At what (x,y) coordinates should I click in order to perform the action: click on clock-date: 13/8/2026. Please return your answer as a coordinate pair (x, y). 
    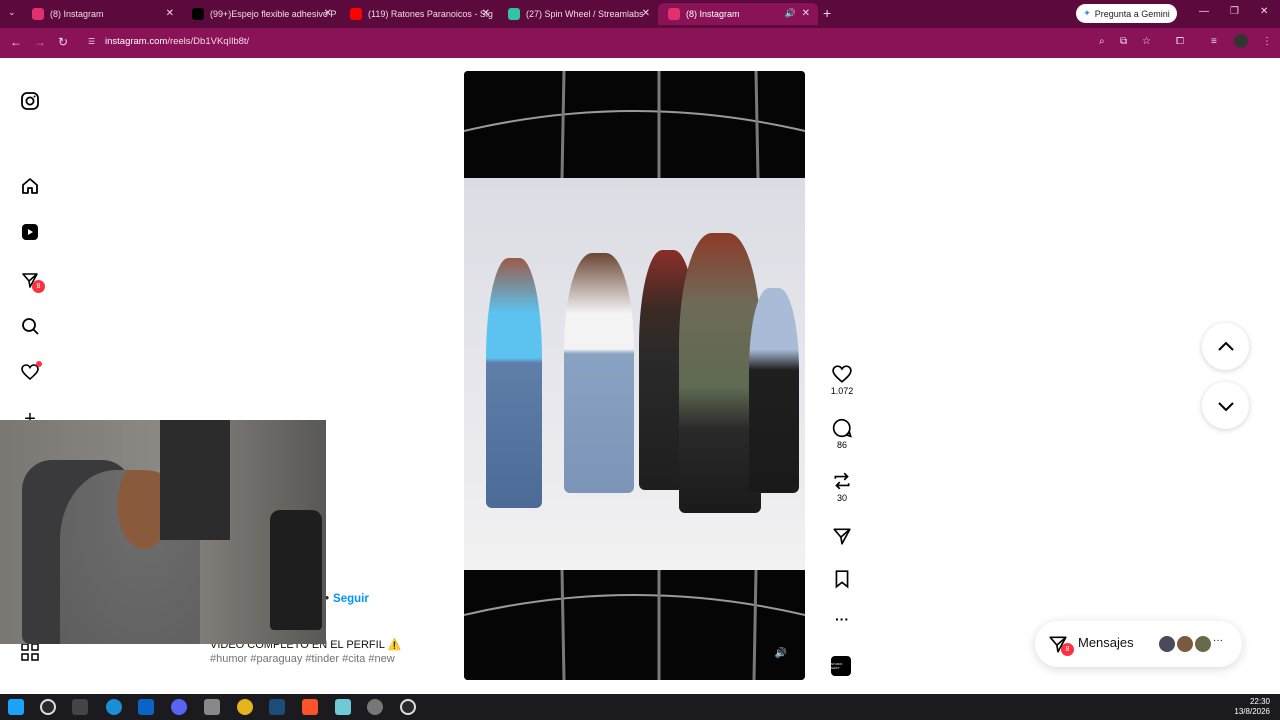
    Looking at the image, I should click on (1252, 711).